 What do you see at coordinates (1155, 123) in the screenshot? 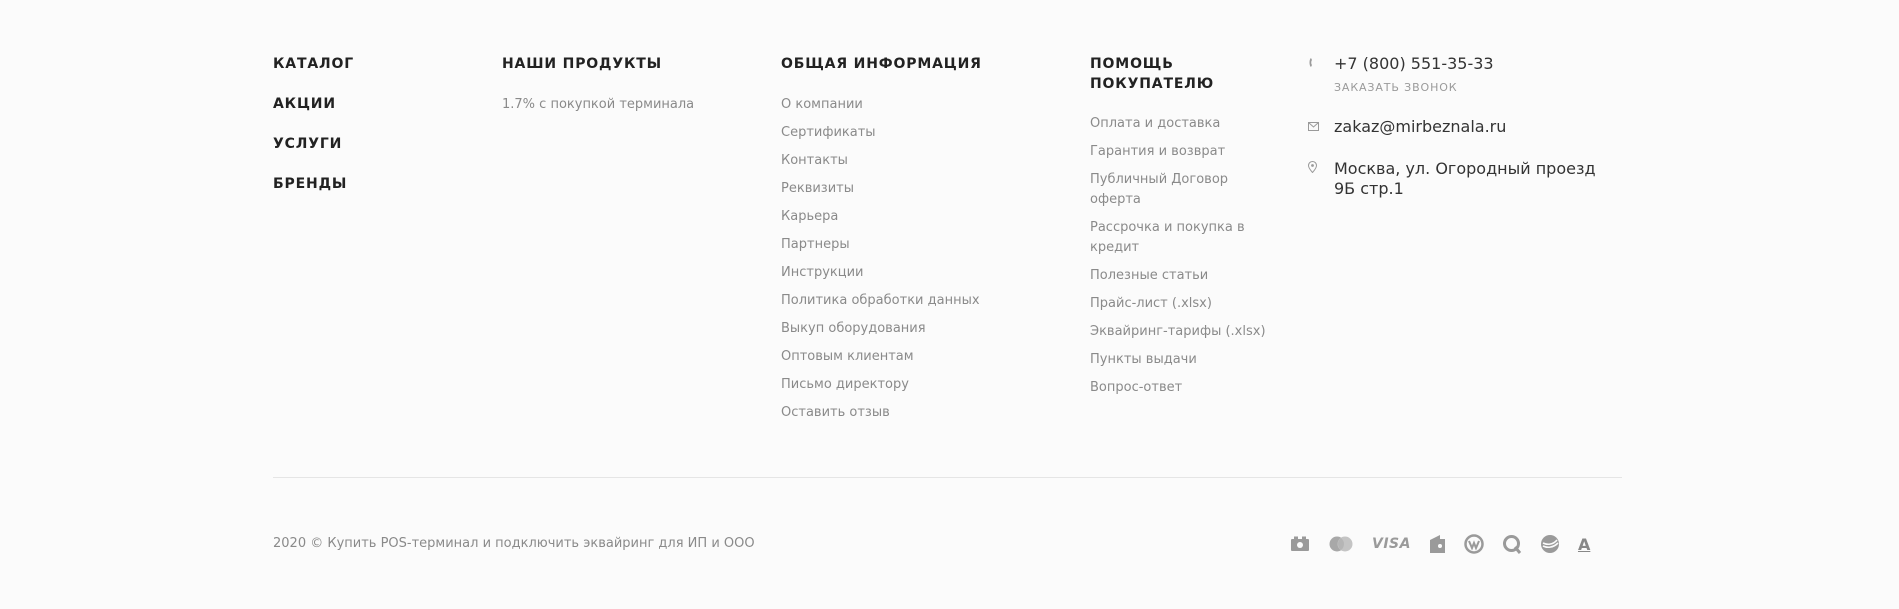
I see `help-link-text: Оплата и доставка` at bounding box center [1155, 123].